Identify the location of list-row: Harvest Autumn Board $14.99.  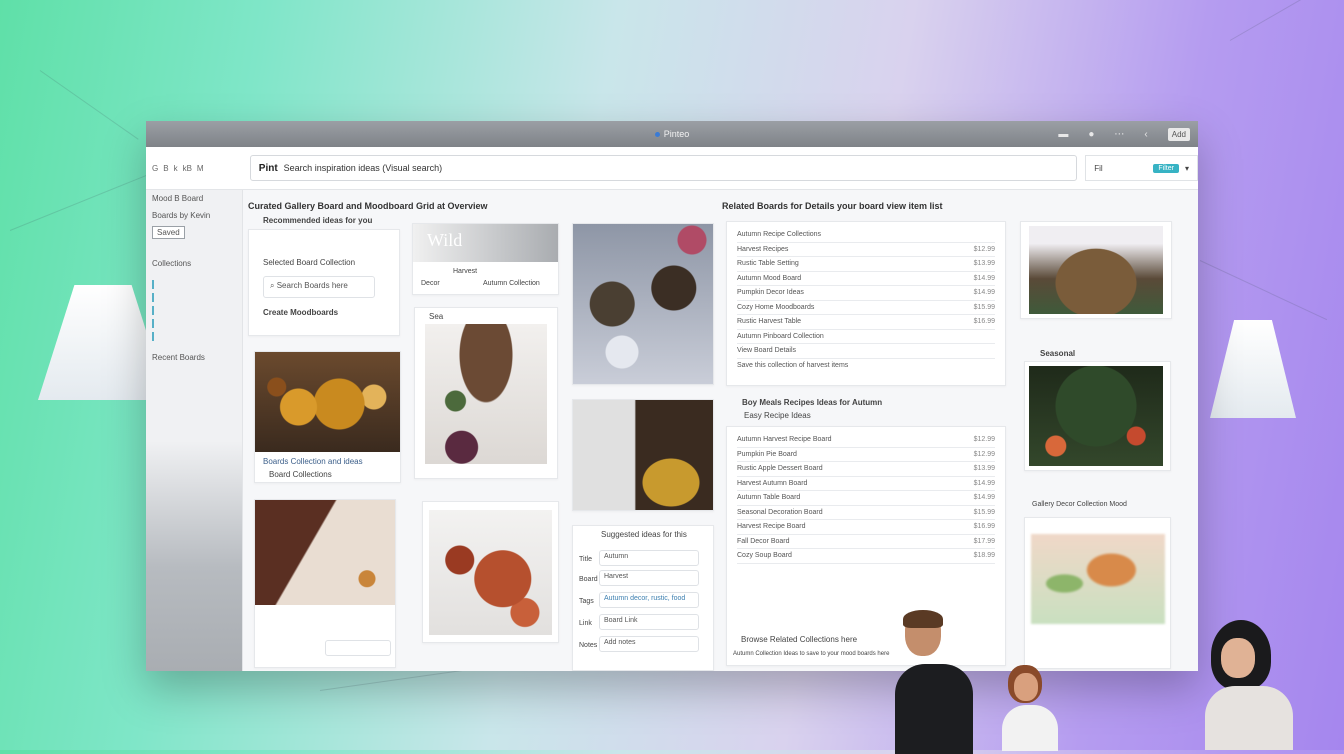
(866, 484).